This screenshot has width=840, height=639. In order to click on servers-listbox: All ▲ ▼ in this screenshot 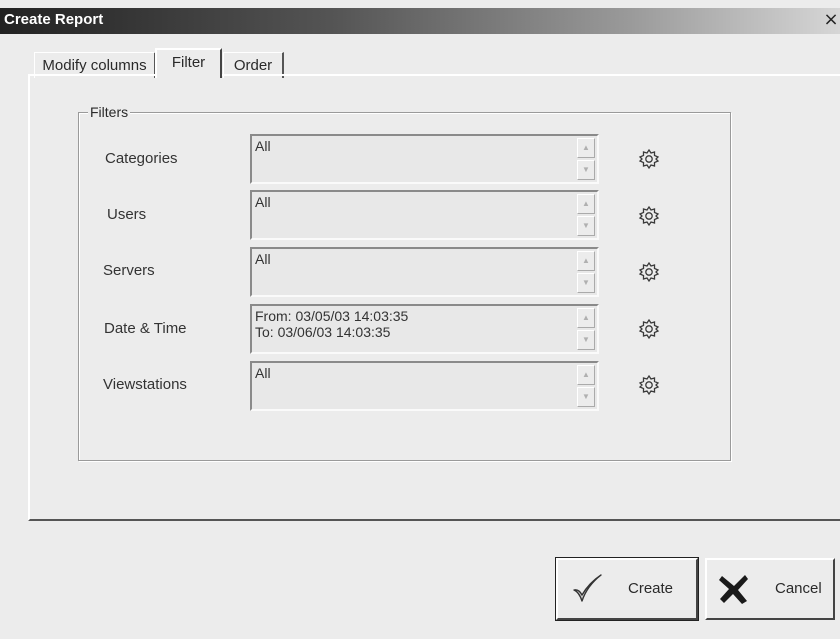, I will do `click(424, 272)`.